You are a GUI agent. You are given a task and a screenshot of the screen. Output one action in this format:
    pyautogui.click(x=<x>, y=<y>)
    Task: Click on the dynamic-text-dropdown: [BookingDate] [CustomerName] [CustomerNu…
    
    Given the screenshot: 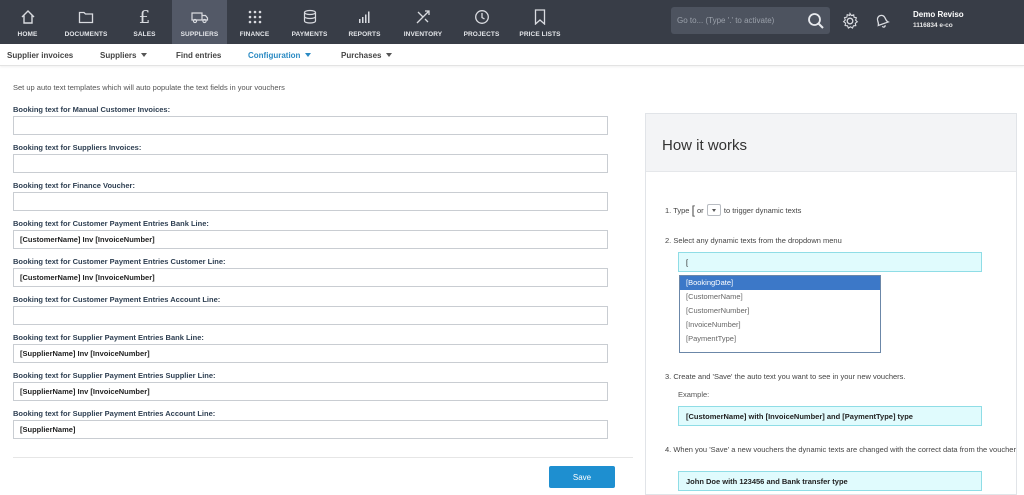 What is the action you would take?
    pyautogui.click(x=780, y=314)
    